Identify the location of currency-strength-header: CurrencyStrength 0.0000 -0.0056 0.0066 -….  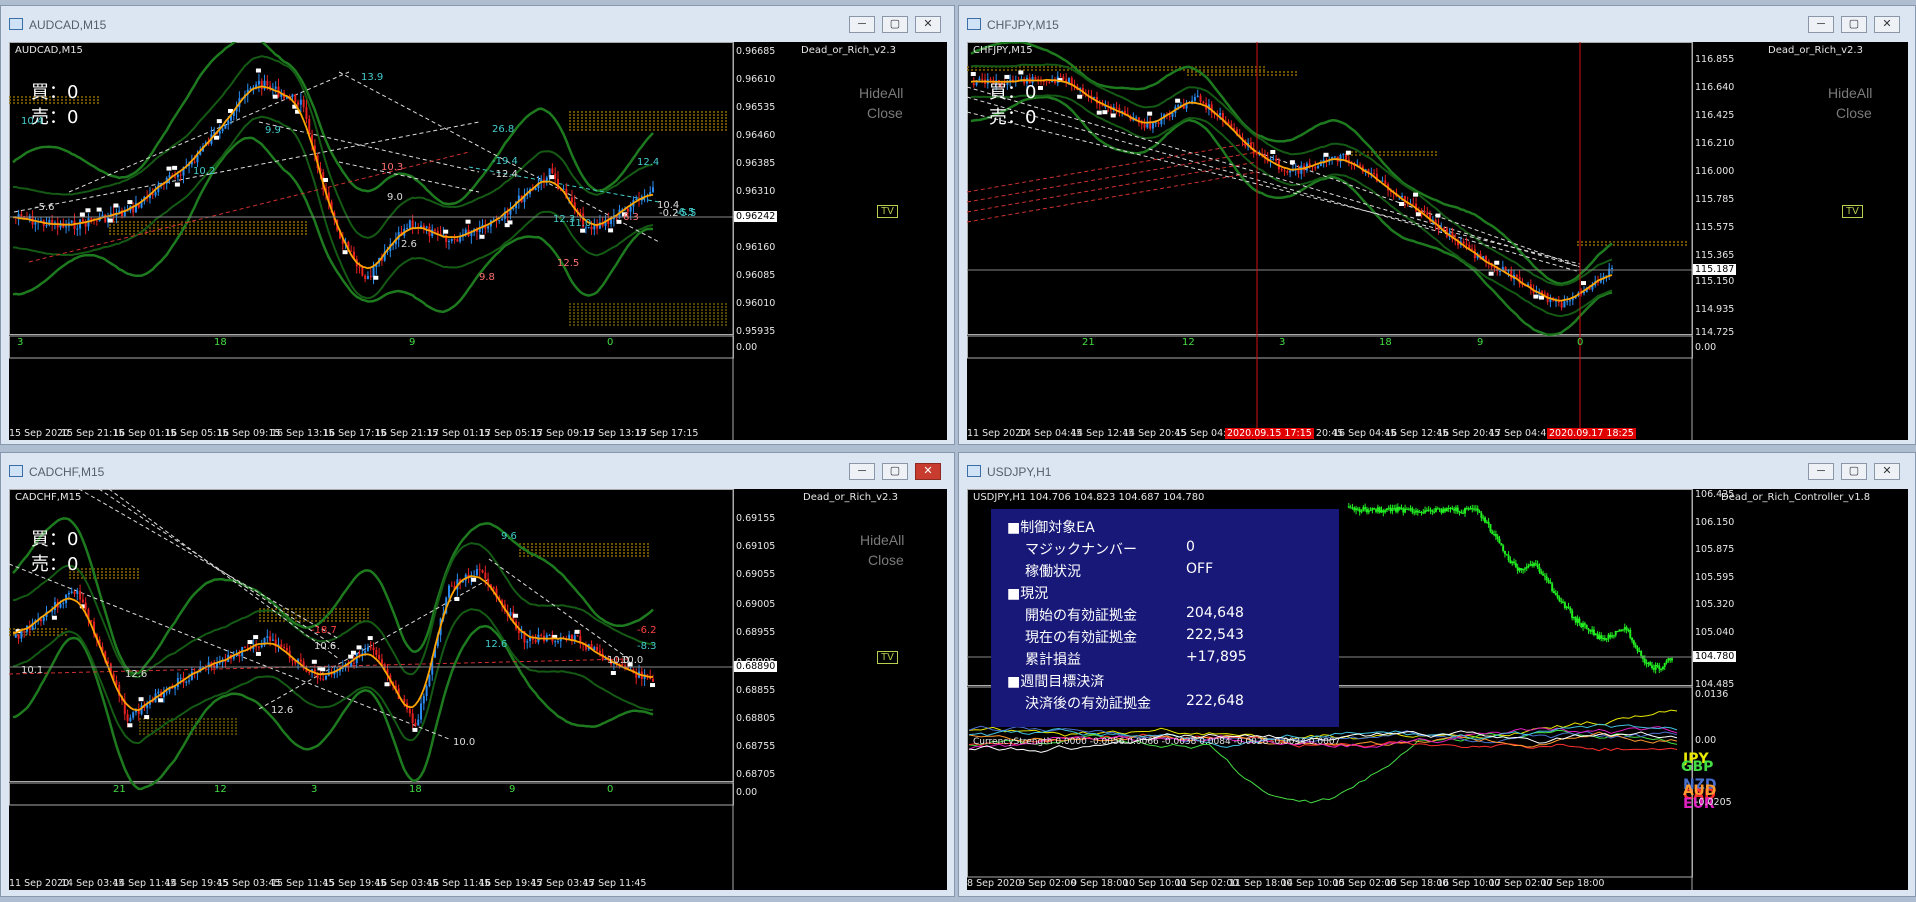
(1157, 742).